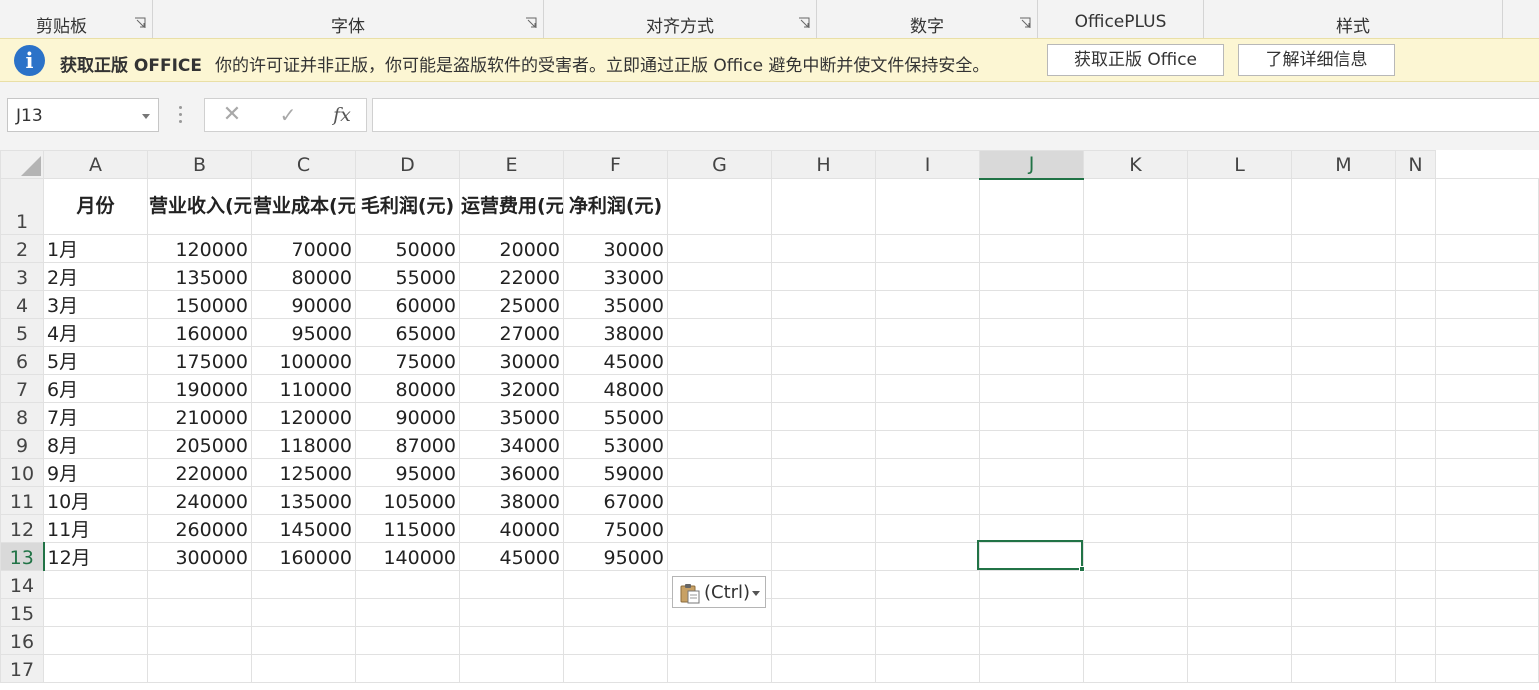 The height and width of the screenshot is (690, 1539). What do you see at coordinates (511, 556) in the screenshot?
I see `cell-e13: 45000` at bounding box center [511, 556].